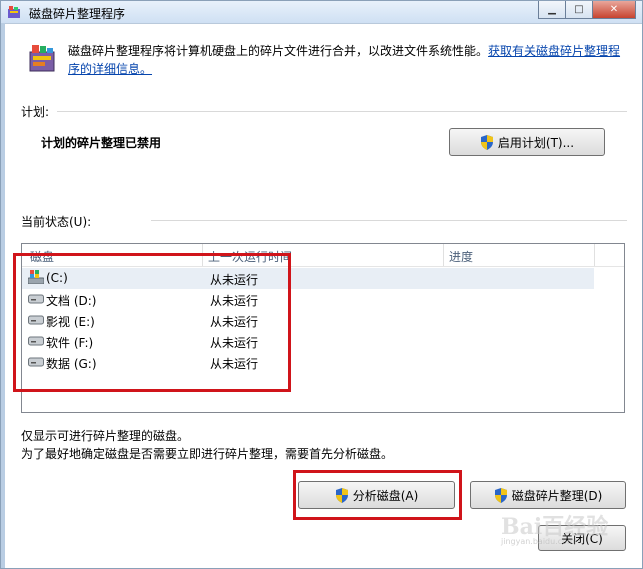  What do you see at coordinates (3, 295) in the screenshot?
I see `window-frame-edge` at bounding box center [3, 295].